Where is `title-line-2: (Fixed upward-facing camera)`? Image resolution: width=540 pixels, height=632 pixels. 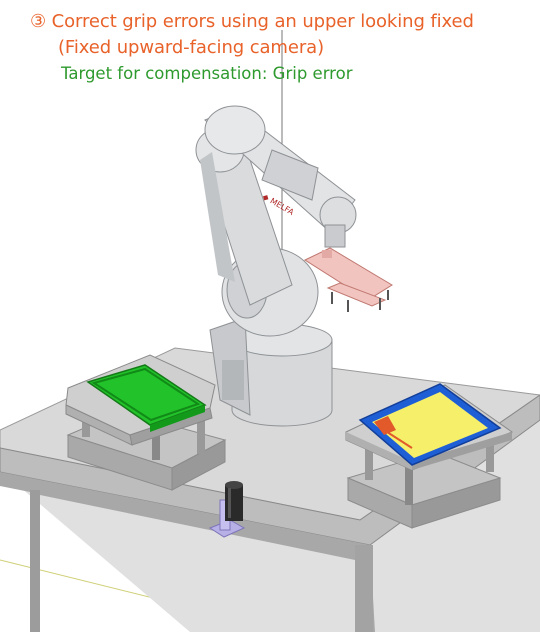 title-line-2: (Fixed upward-facing camera) is located at coordinates (191, 47).